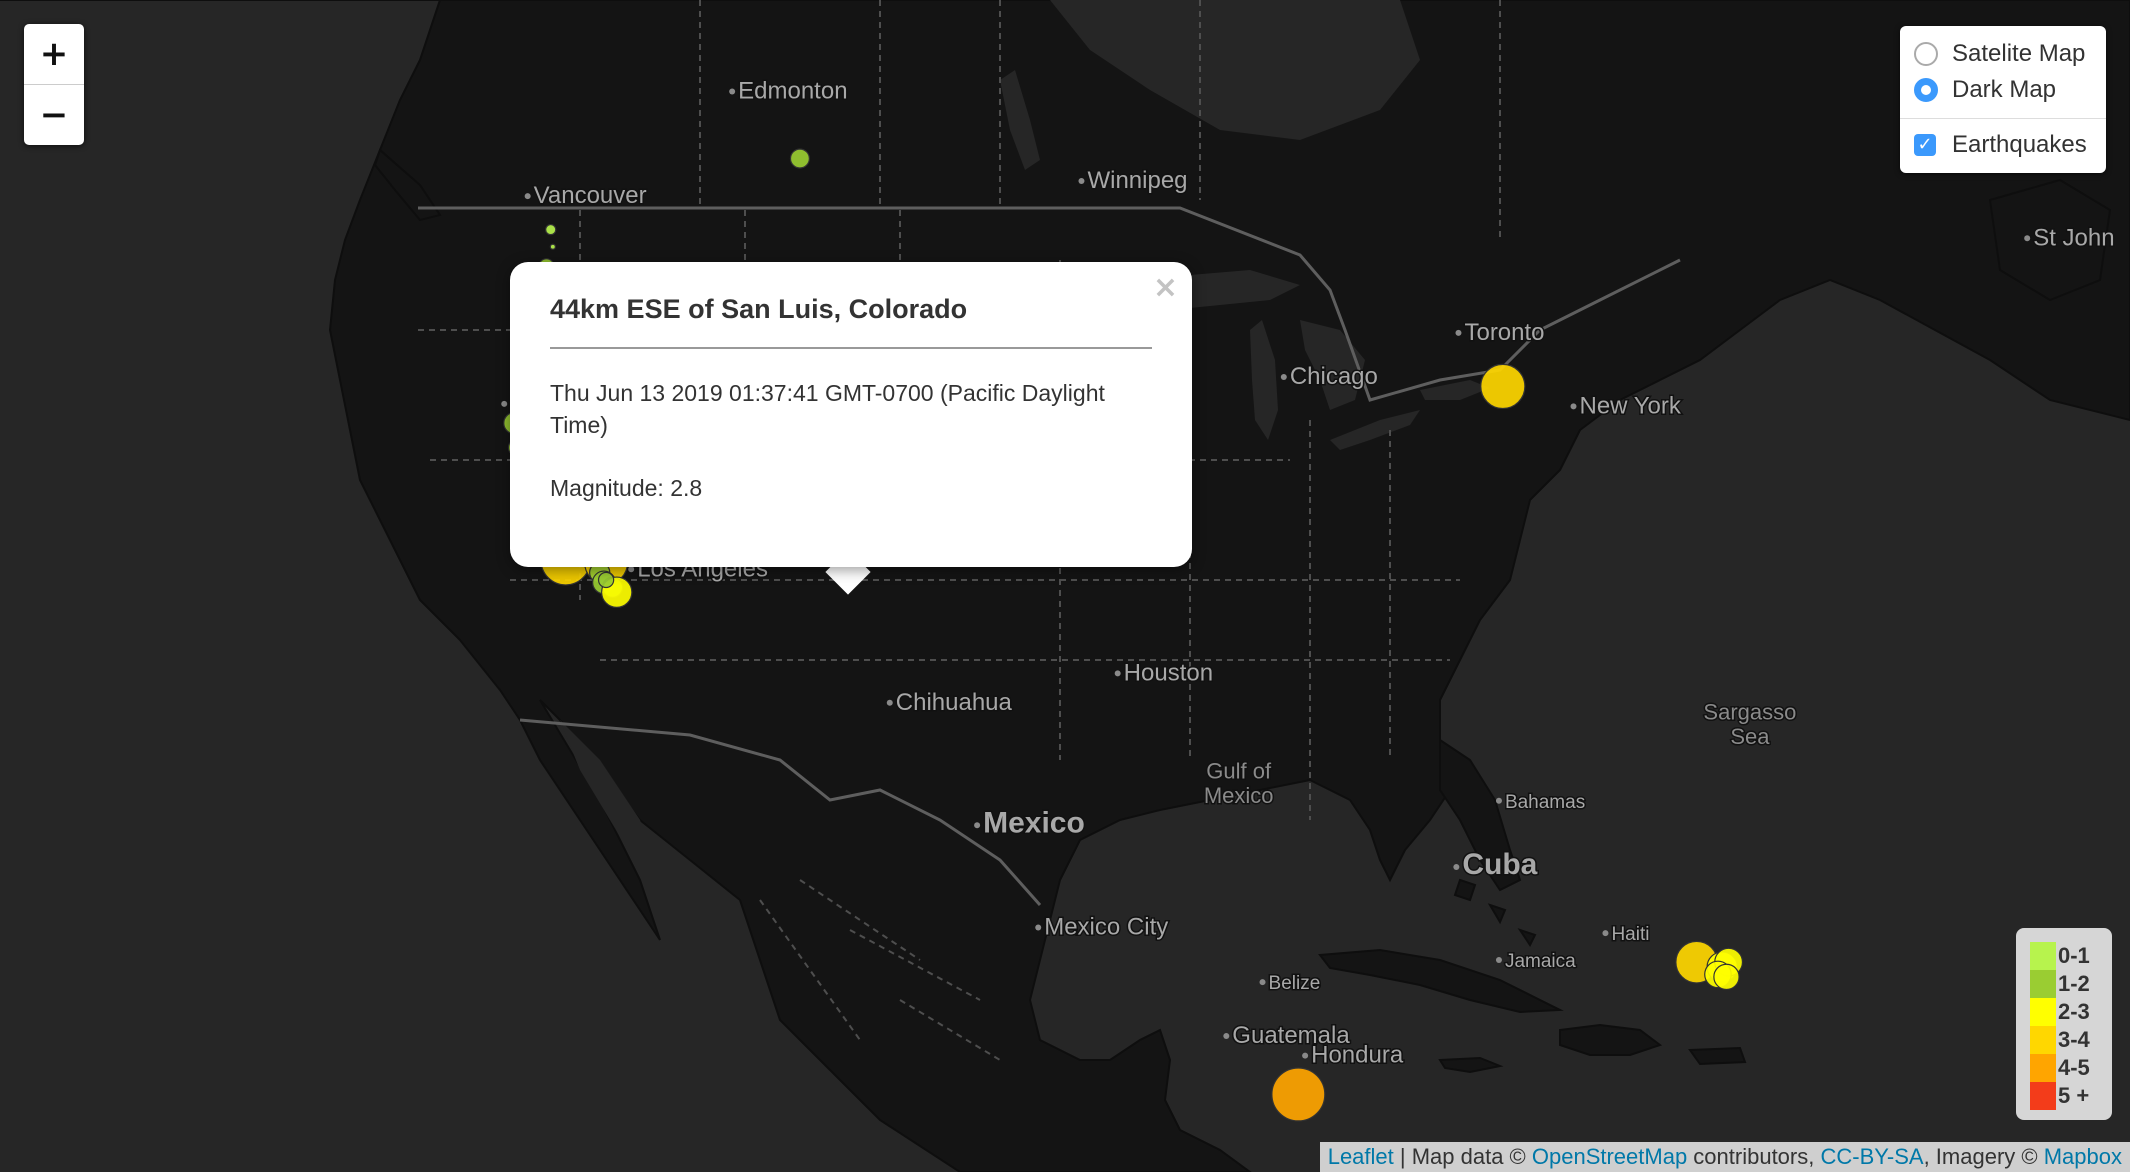 Image resolution: width=2130 pixels, height=1172 pixels. Describe the element at coordinates (2083, 1156) in the screenshot. I see `mapbox-link: Mapbox` at that location.